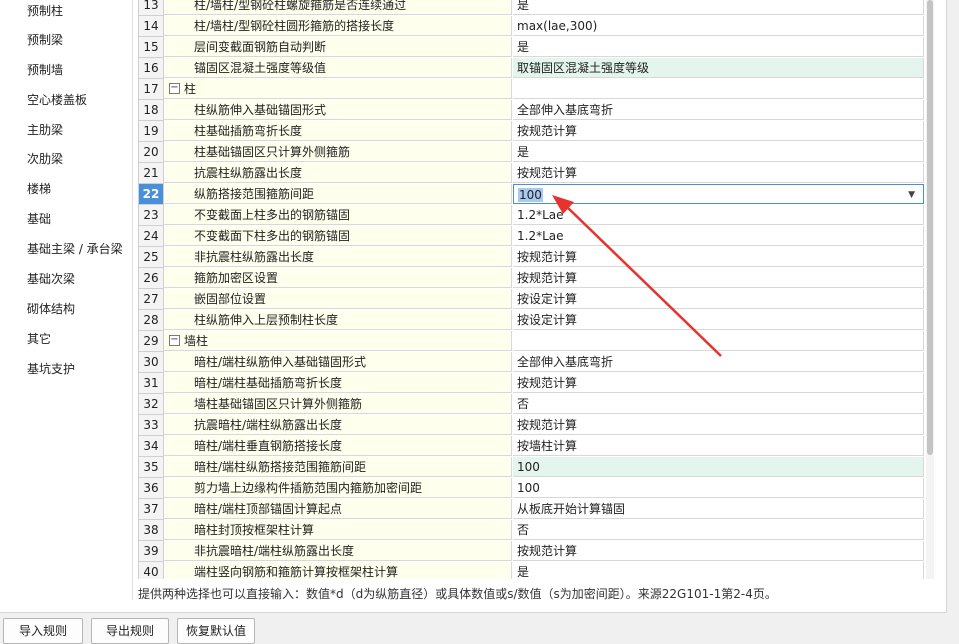 This screenshot has width=959, height=644. What do you see at coordinates (130, 631) in the screenshot?
I see `export-rules-button: 导出规则` at bounding box center [130, 631].